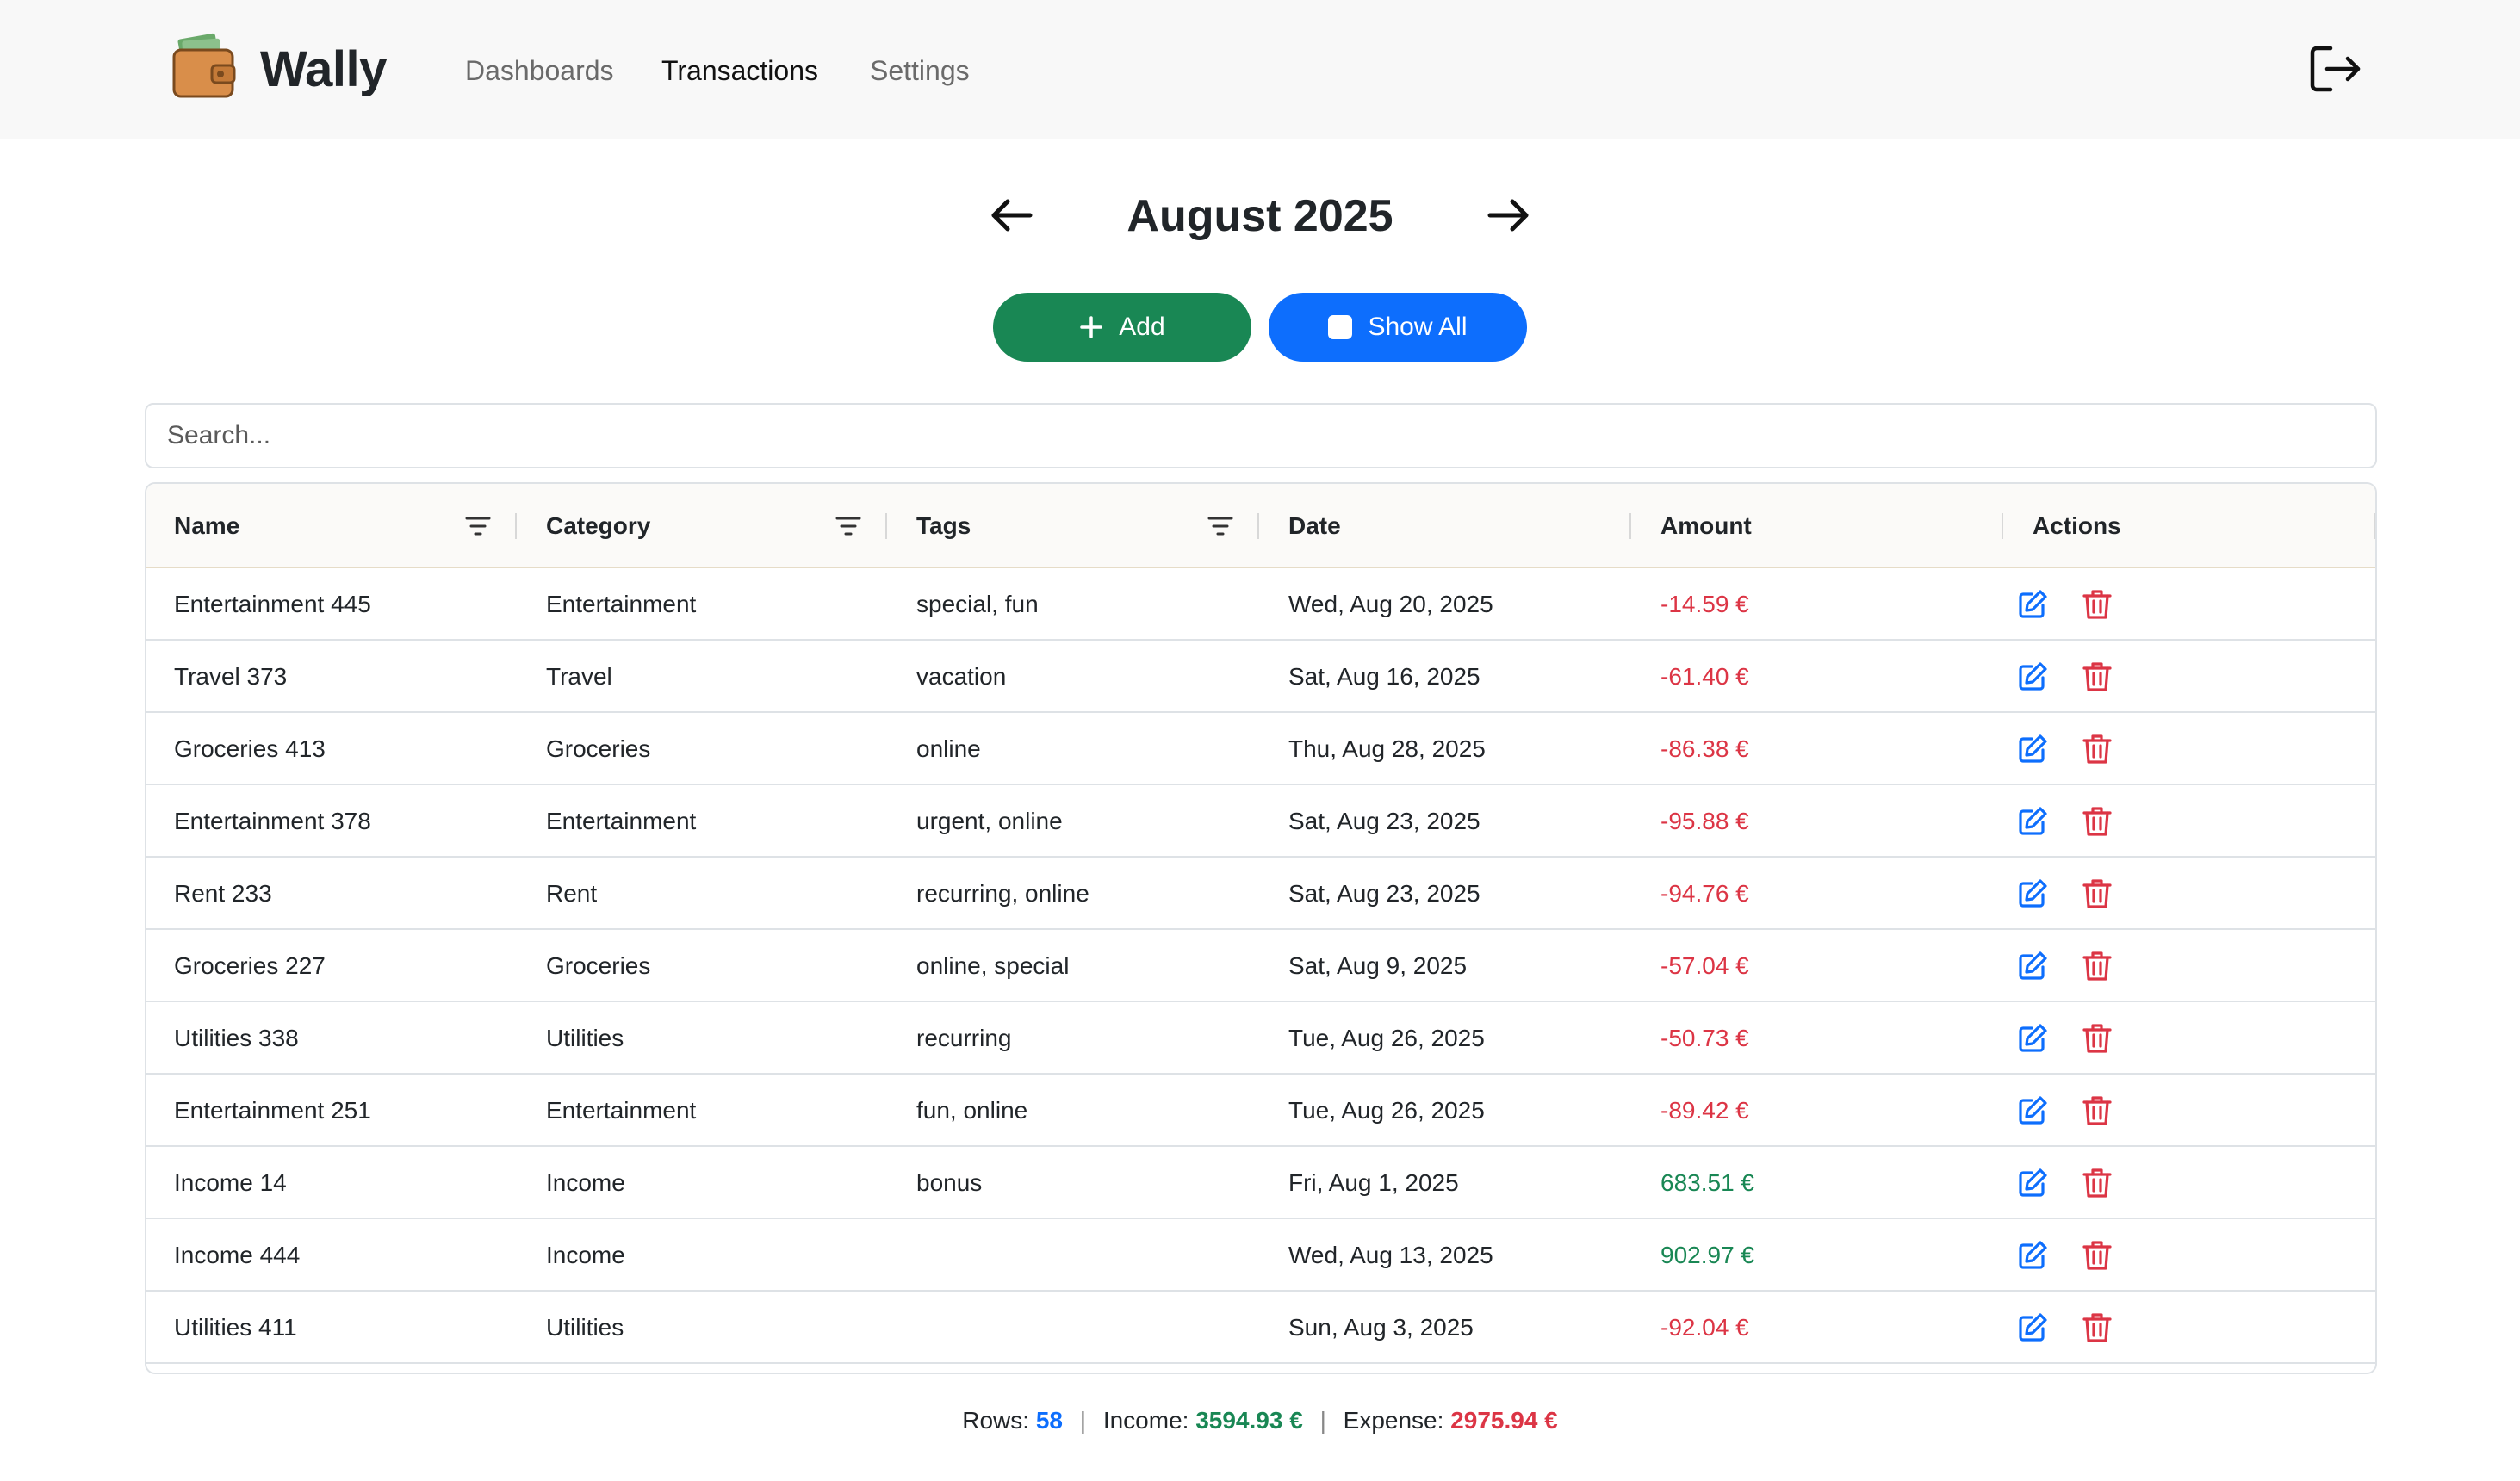 This screenshot has width=2520, height=1481. Describe the element at coordinates (205, 66) in the screenshot. I see `wallet-icon` at that location.